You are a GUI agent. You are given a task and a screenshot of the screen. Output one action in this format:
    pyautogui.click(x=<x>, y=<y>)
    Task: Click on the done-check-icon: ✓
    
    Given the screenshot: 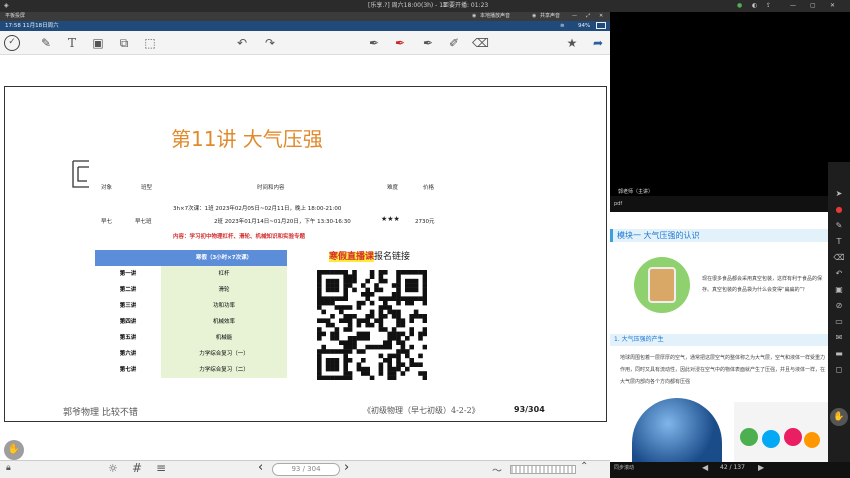 What is the action you would take?
    pyautogui.click(x=12, y=43)
    